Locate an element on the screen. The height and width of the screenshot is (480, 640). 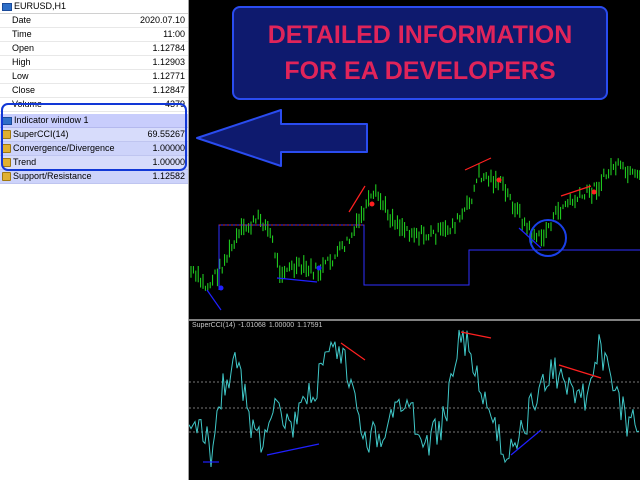
promo-banner: DETAILED INFORMATION FOR EA DEVELOPERS is located at coordinates (420, 53).